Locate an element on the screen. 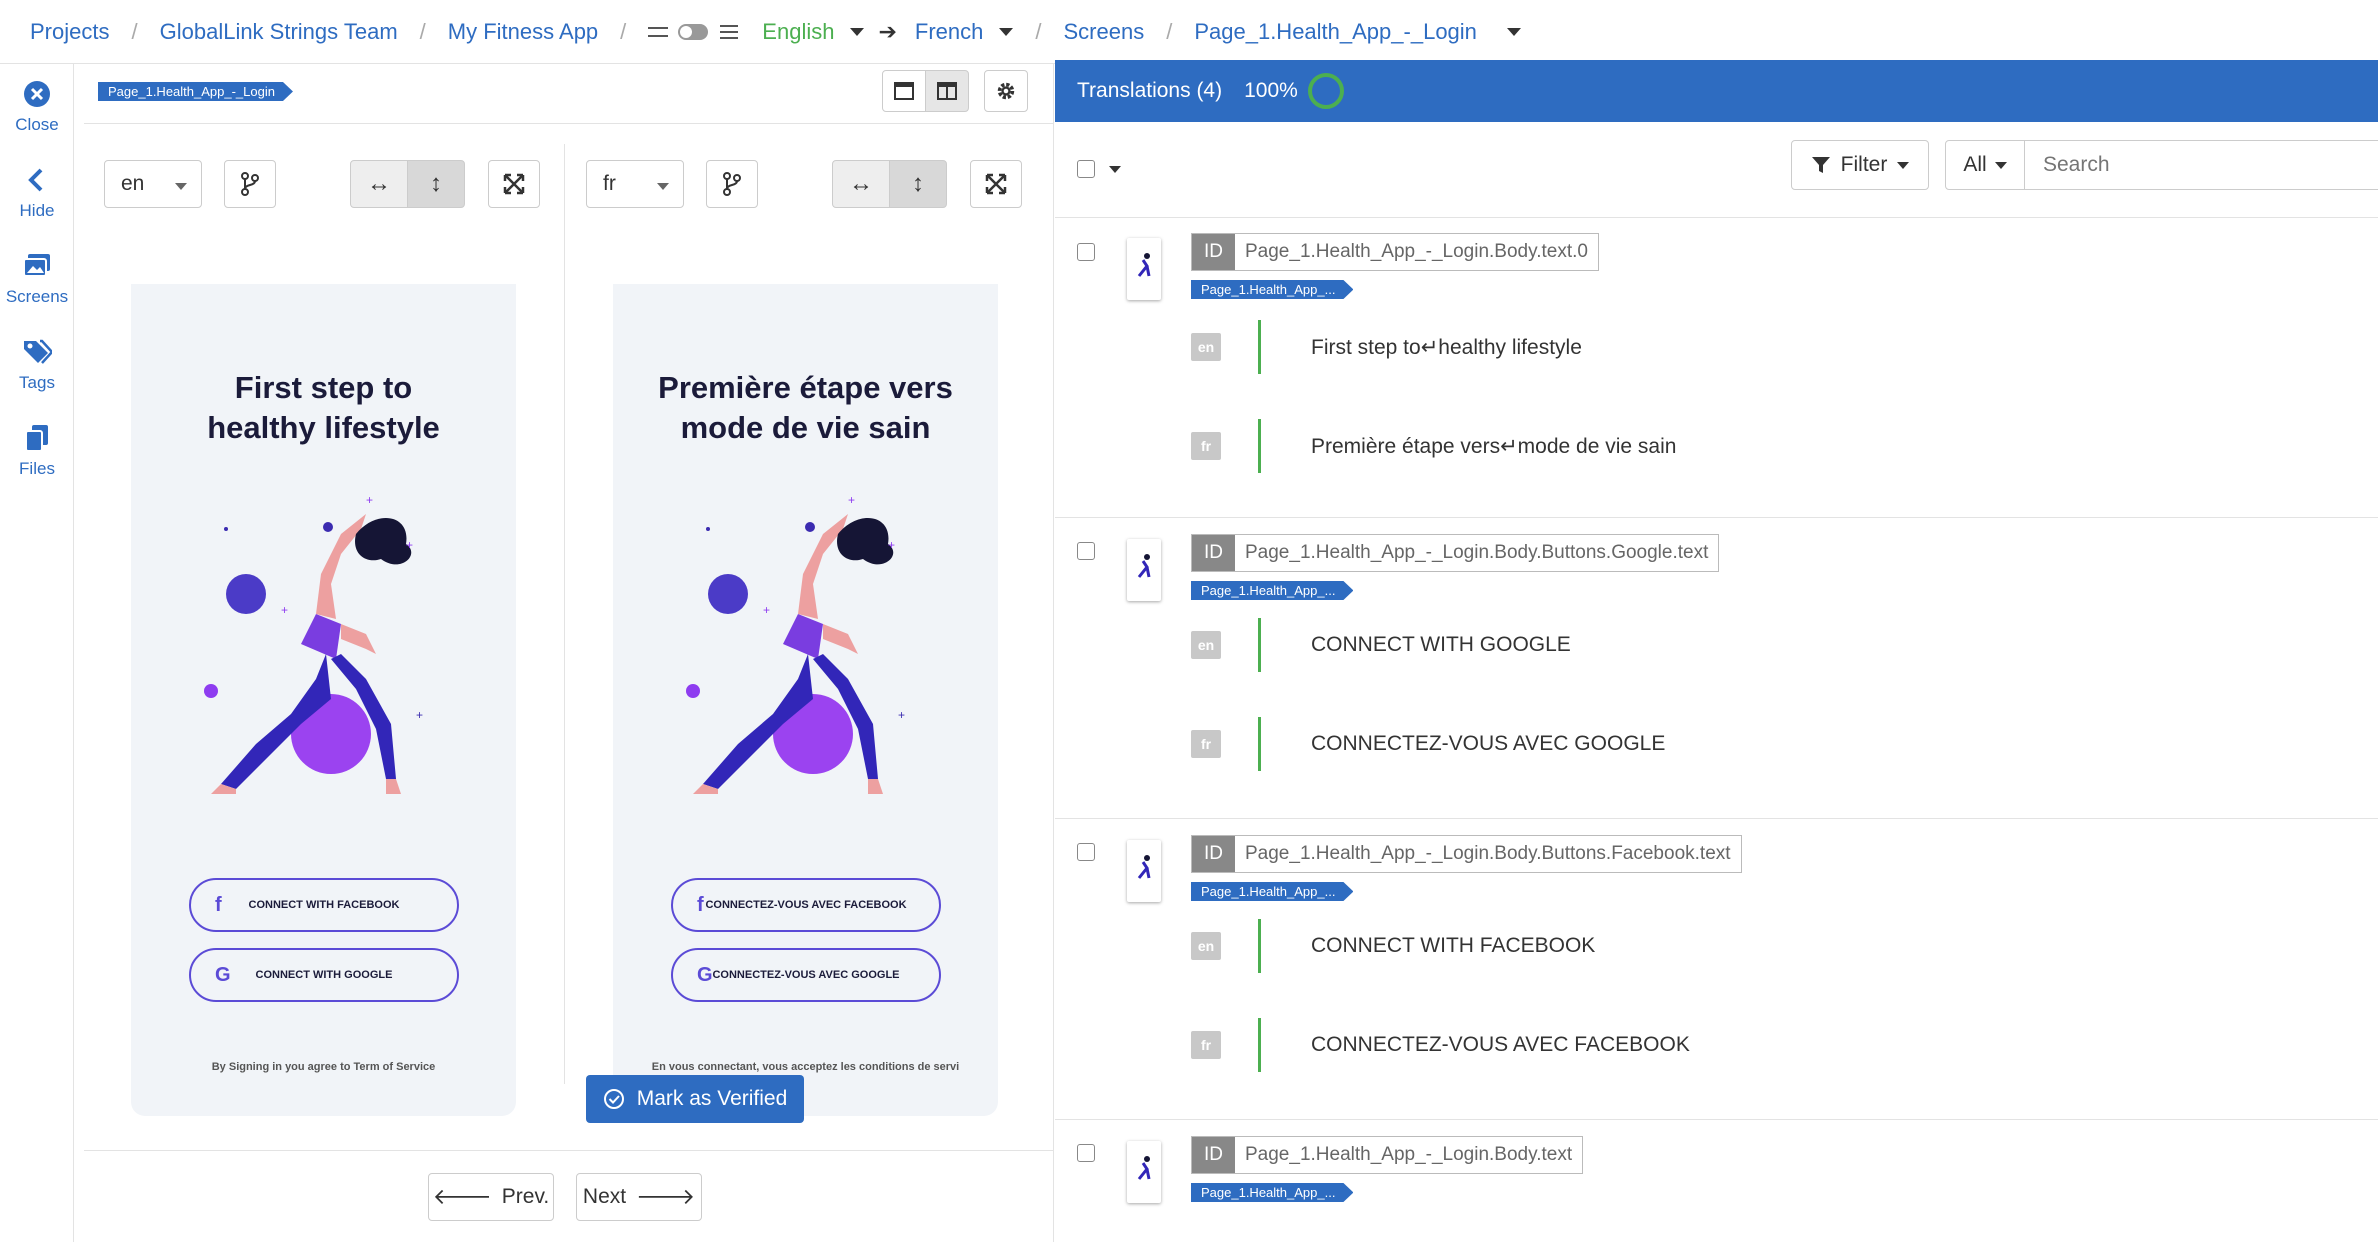  source-lang-select: en is located at coordinates (153, 184).